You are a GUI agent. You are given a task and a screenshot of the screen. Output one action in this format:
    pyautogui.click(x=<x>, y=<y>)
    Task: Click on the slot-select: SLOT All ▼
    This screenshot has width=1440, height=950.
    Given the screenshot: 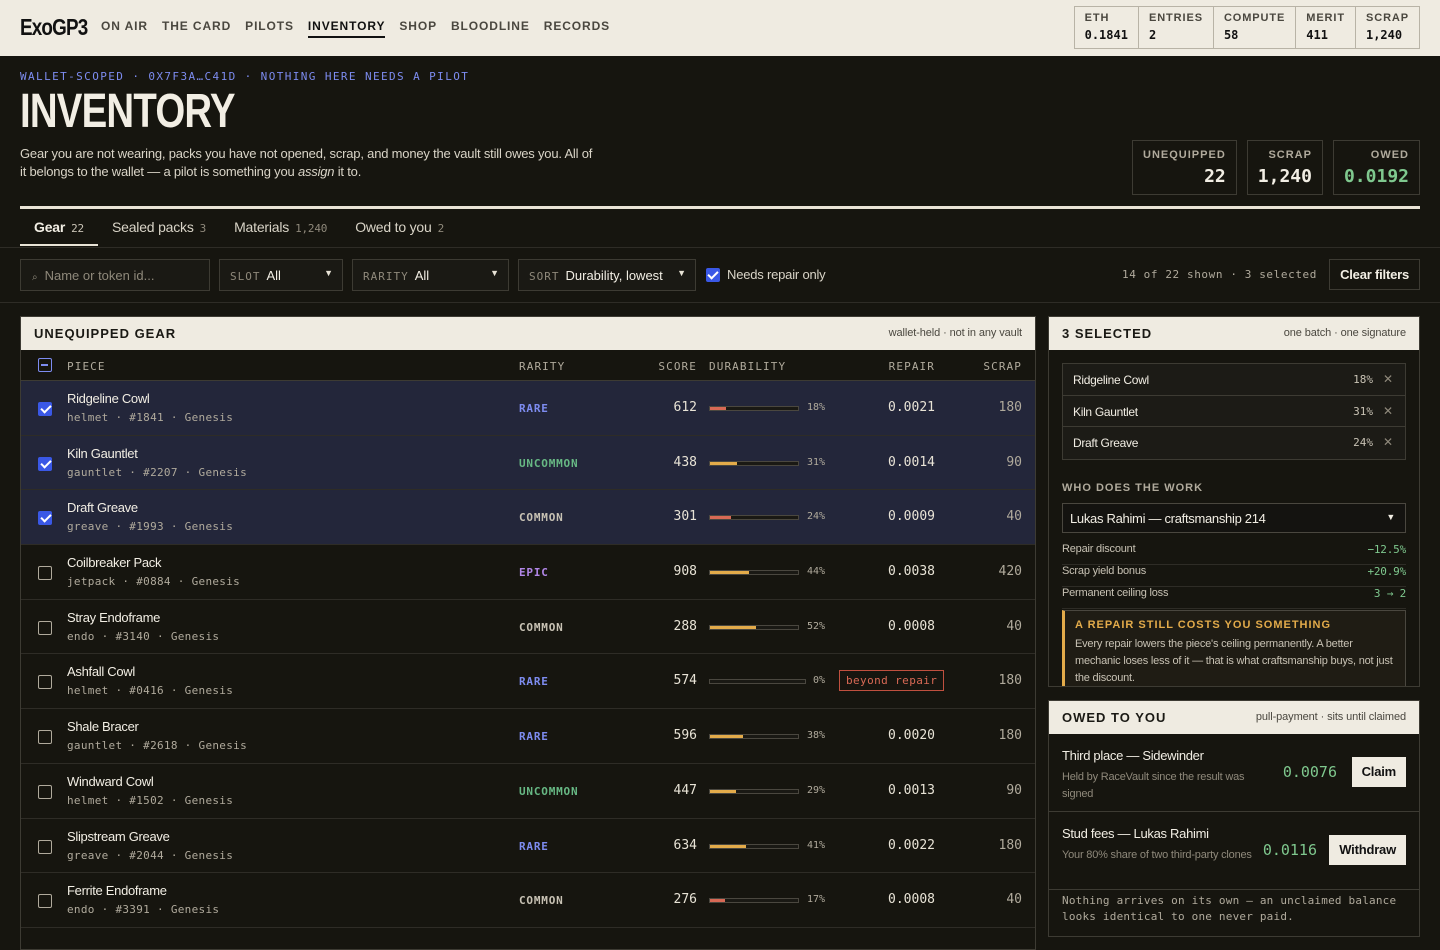 What is the action you would take?
    pyautogui.click(x=281, y=275)
    